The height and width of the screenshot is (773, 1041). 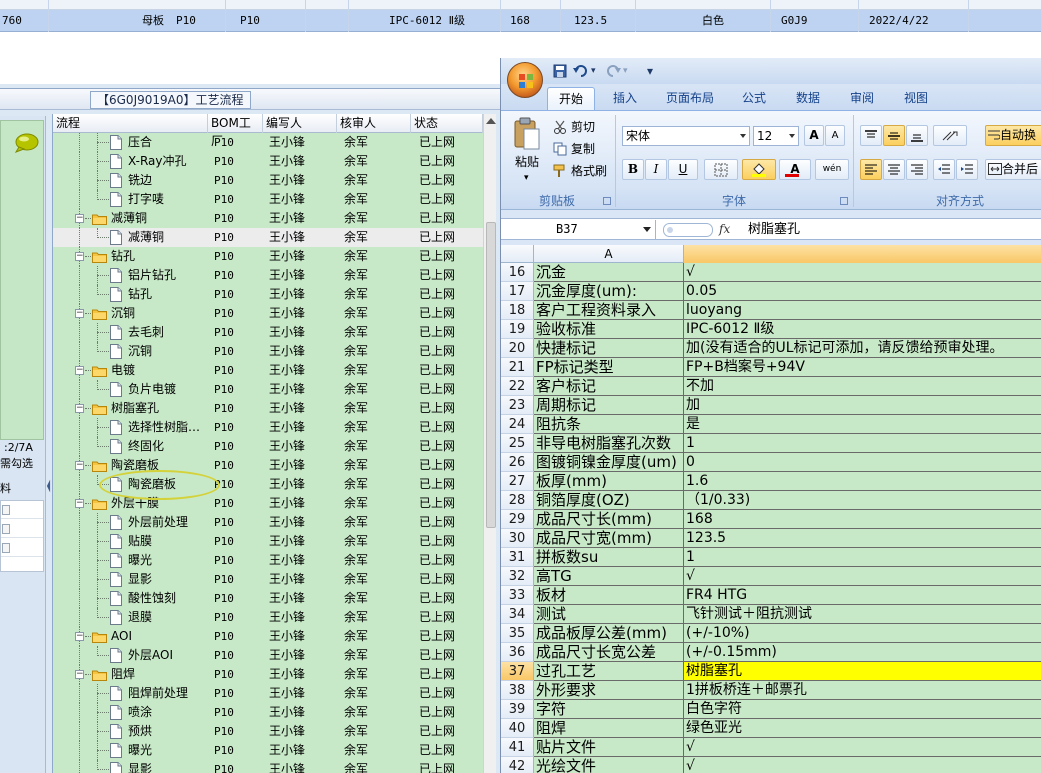 What do you see at coordinates (814, 135) in the screenshot?
I see `grow-font-button: A` at bounding box center [814, 135].